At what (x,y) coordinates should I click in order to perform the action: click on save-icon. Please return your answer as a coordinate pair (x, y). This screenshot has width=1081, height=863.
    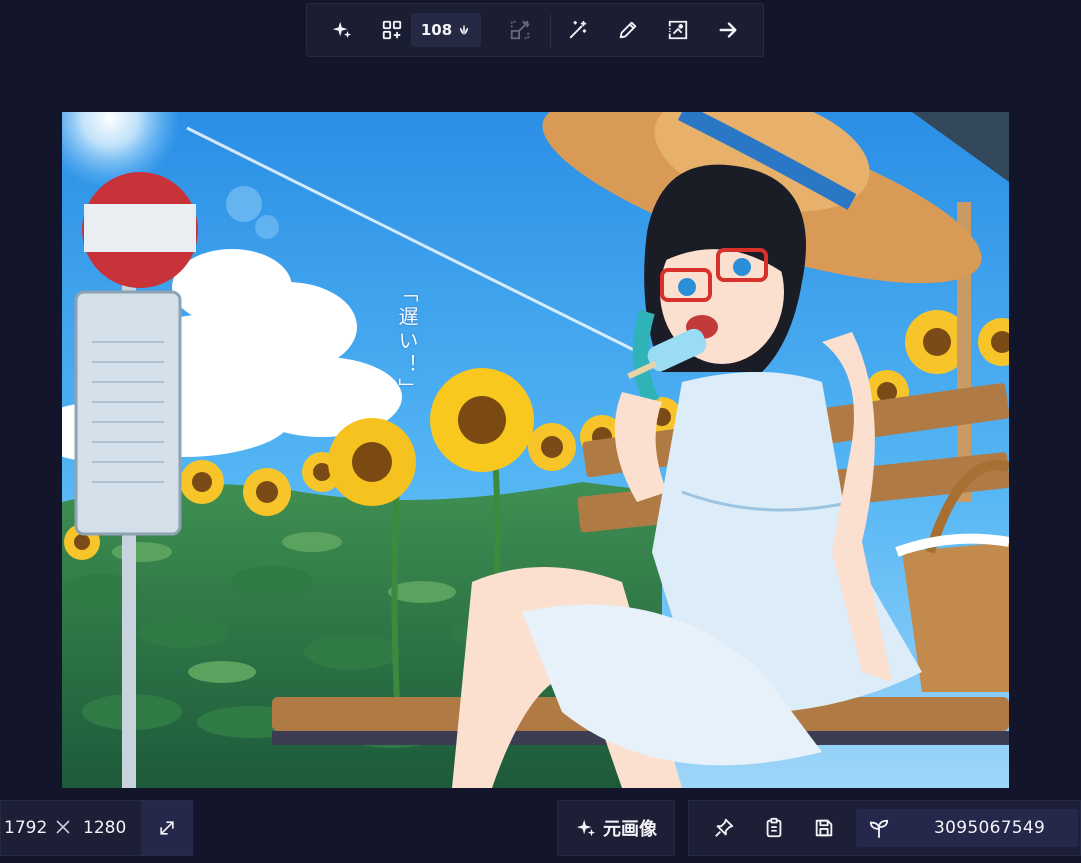
    Looking at the image, I should click on (824, 828).